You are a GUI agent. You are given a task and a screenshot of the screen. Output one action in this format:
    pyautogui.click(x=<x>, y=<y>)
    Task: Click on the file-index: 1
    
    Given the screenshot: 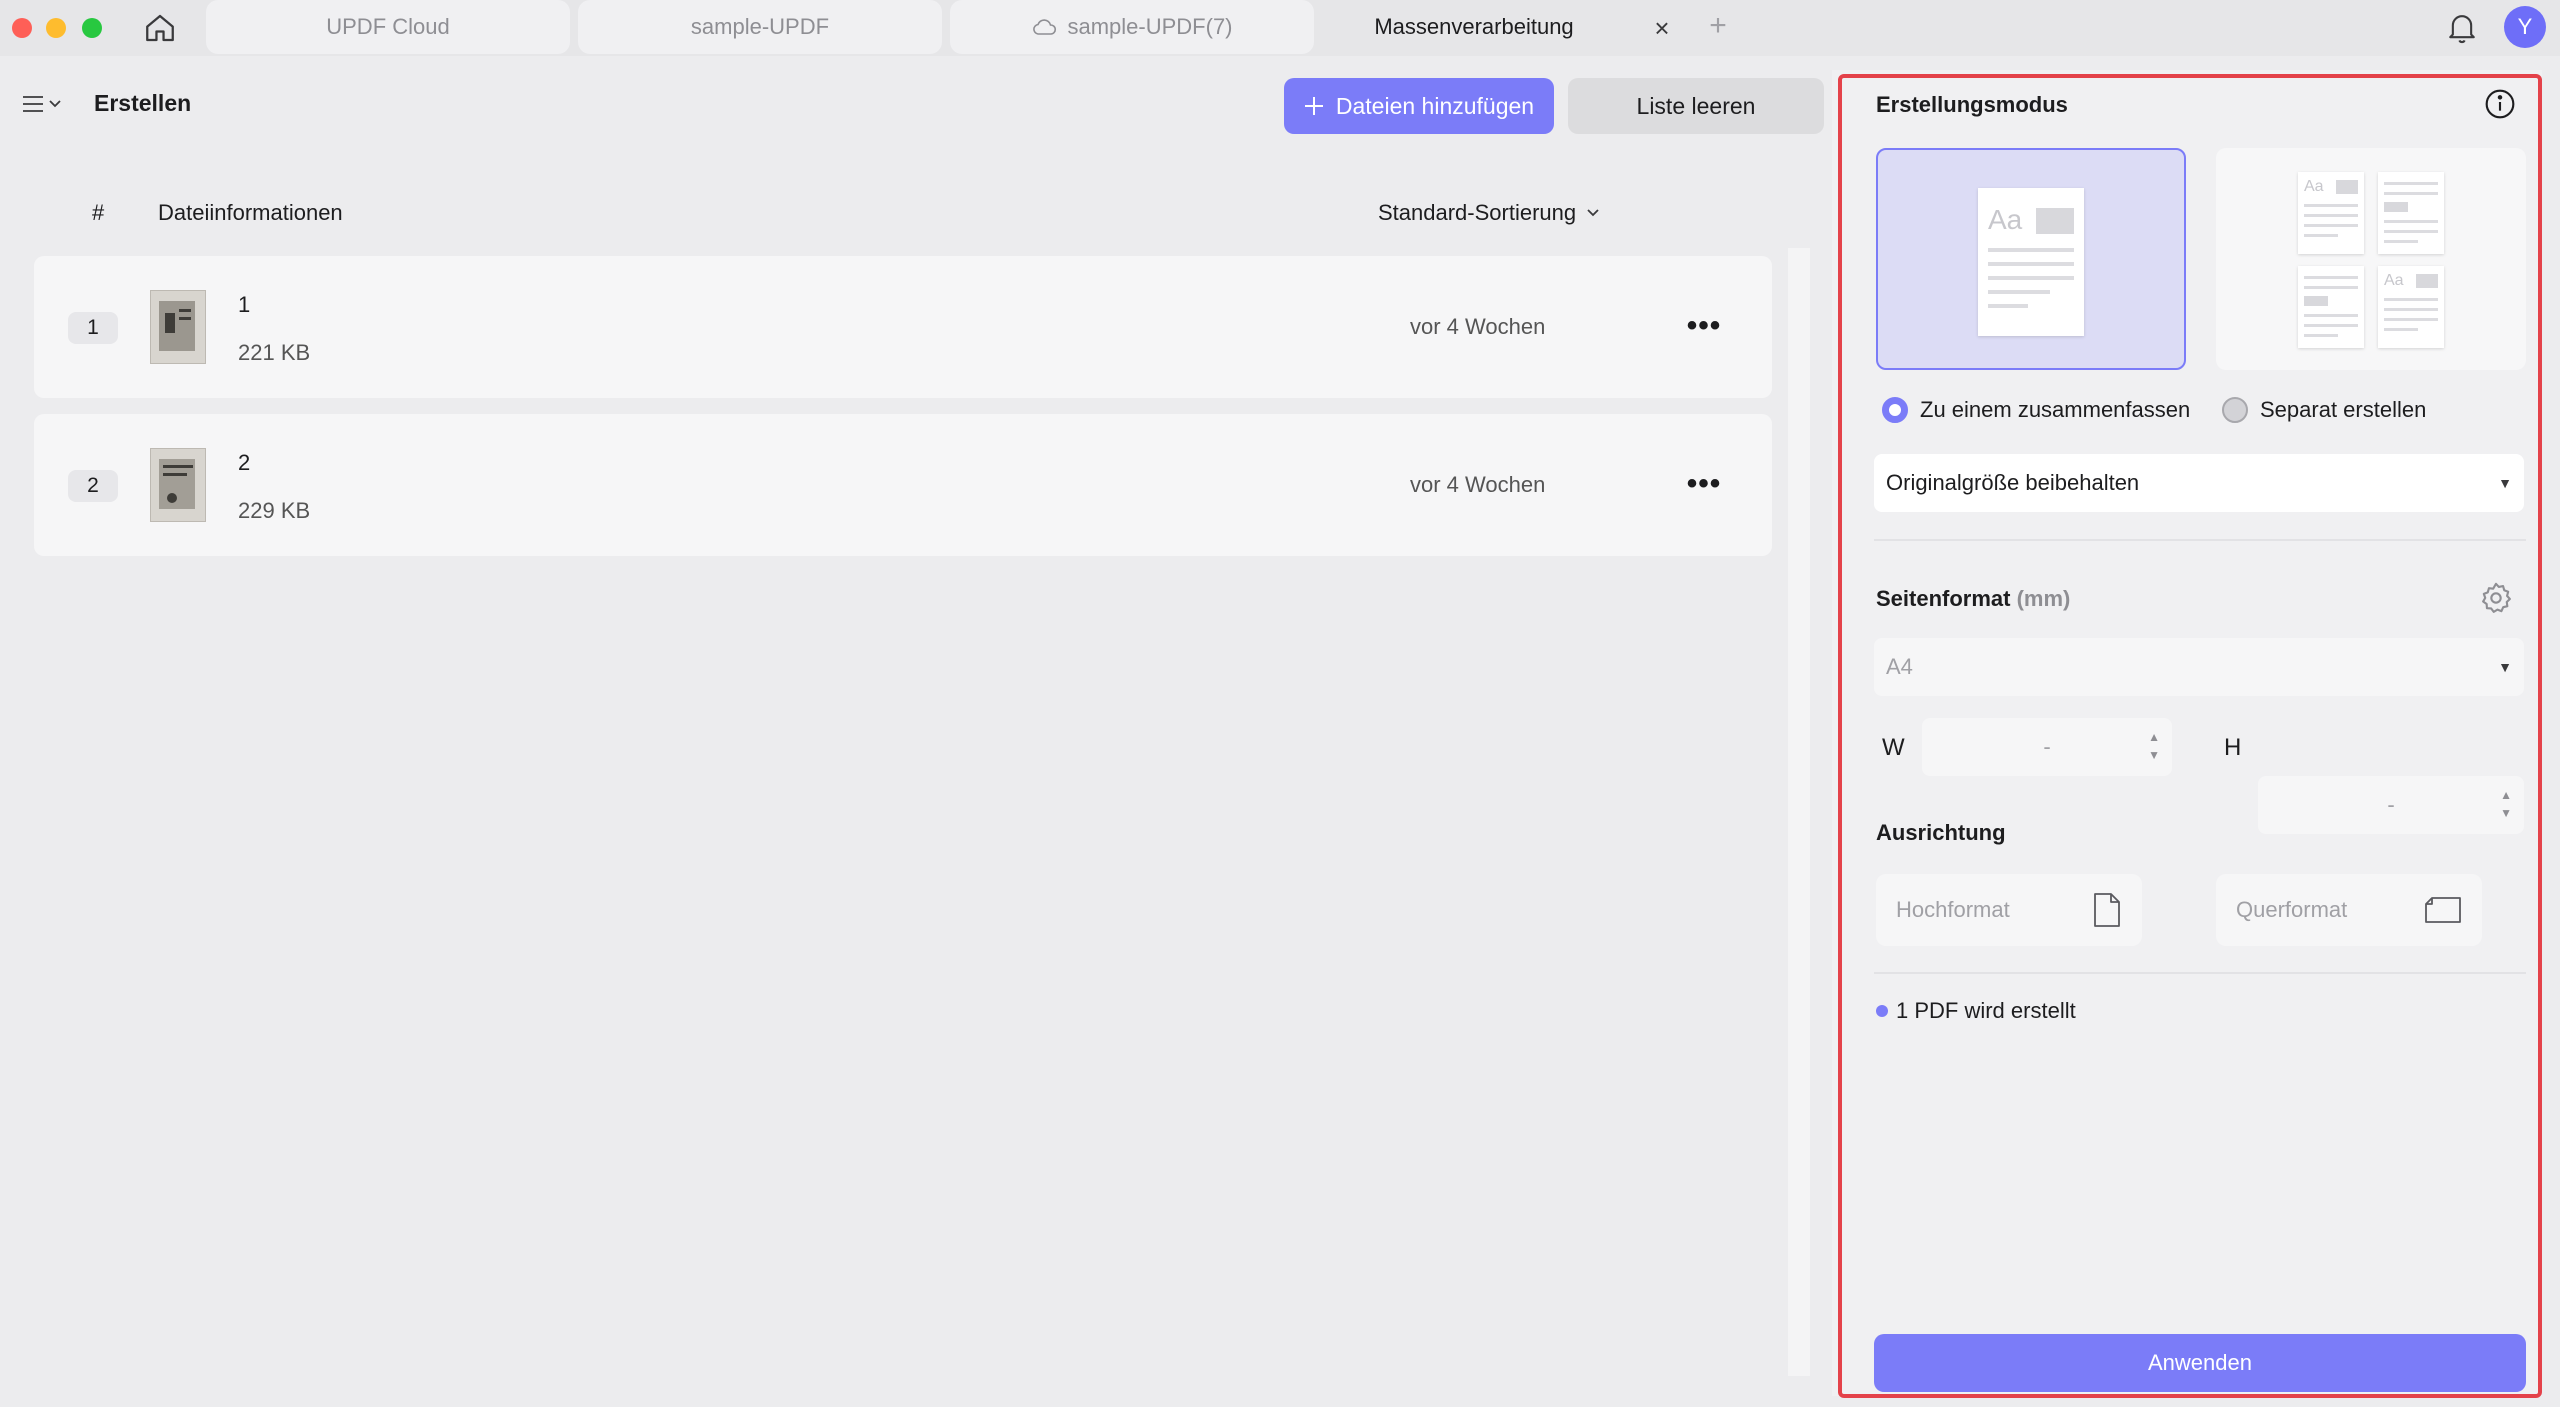 What is the action you would take?
    pyautogui.click(x=93, y=328)
    